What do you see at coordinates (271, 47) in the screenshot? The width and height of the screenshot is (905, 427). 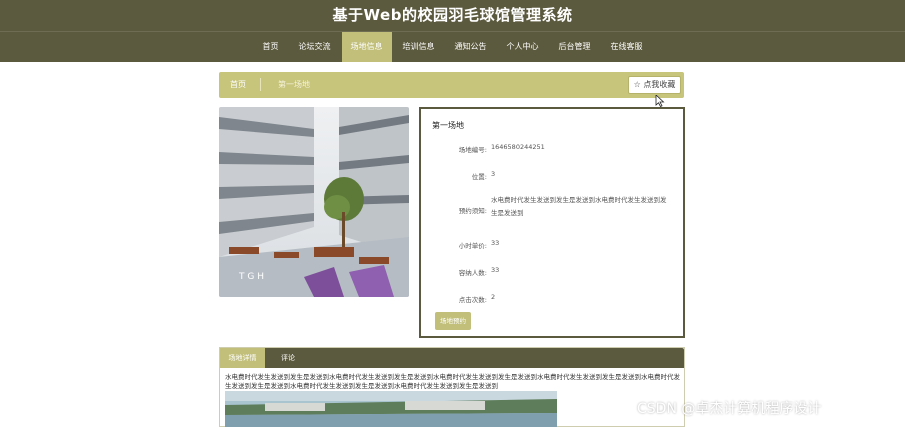 I see `nav-item-home: 首页` at bounding box center [271, 47].